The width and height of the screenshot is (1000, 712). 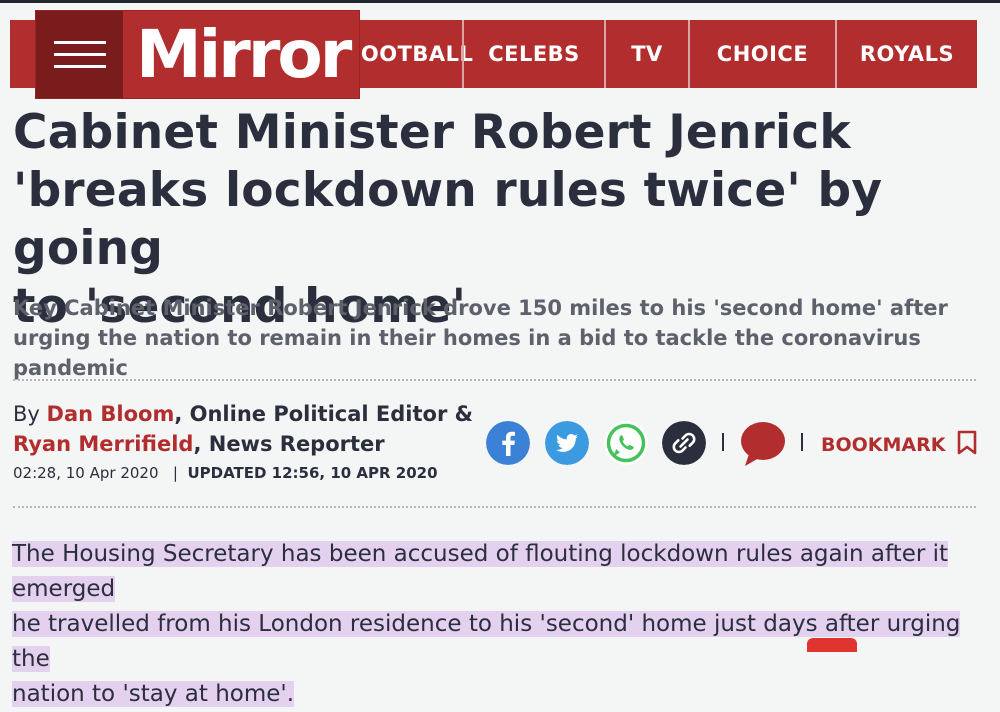 I want to click on nav-item-choice: CHOICE, so click(x=762, y=54).